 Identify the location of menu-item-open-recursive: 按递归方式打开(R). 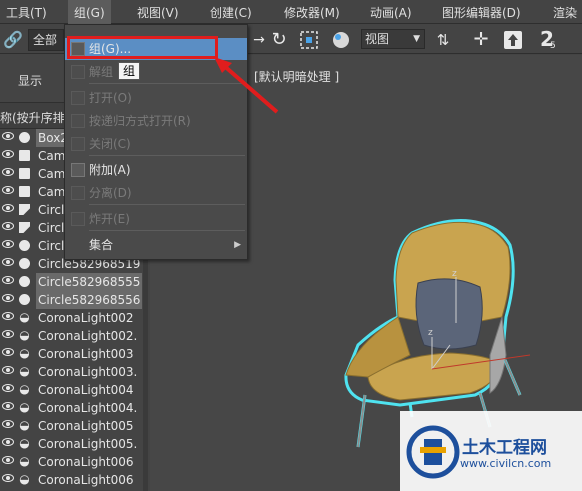
(156, 121).